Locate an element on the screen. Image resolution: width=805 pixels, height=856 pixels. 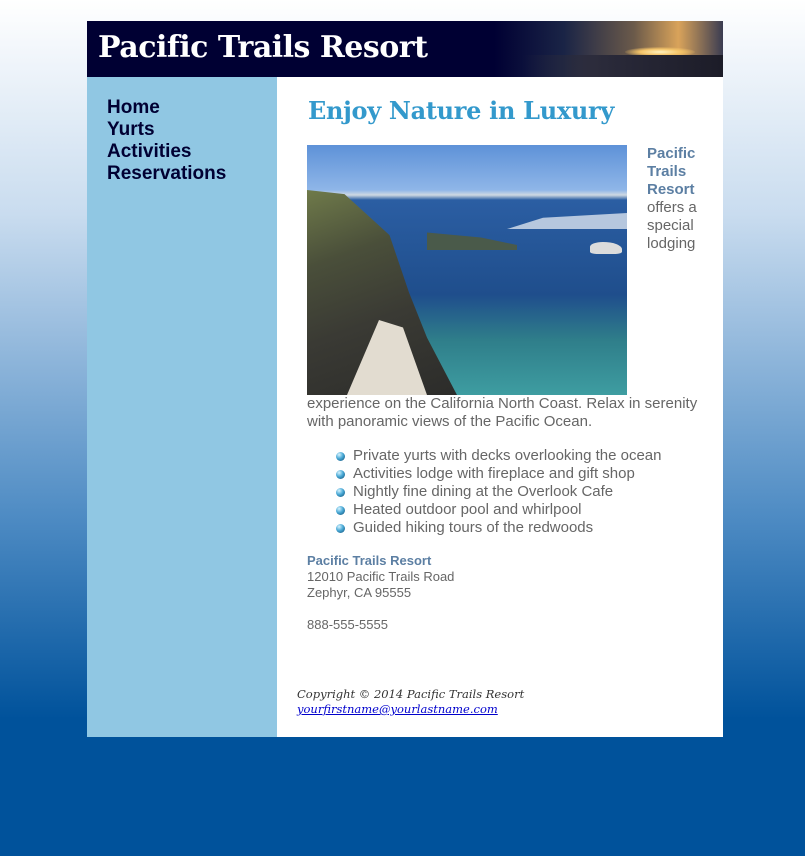
list-item: Heated outdoor pool and whirlpool is located at coordinates (518, 510).